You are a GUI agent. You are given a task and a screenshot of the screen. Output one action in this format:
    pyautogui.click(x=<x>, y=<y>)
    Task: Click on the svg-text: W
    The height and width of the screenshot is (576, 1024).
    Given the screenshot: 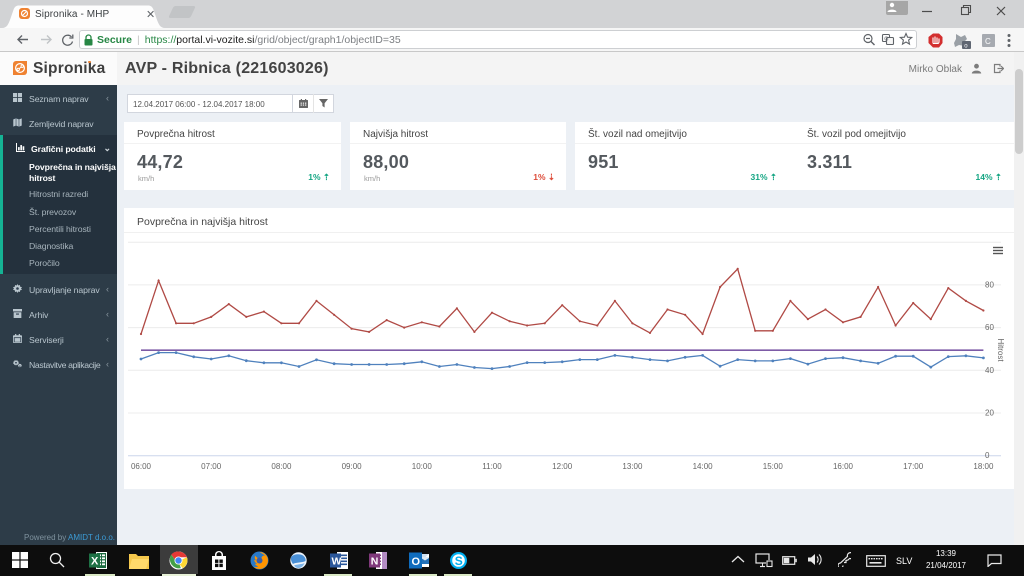 What is the action you would take?
    pyautogui.click(x=337, y=562)
    